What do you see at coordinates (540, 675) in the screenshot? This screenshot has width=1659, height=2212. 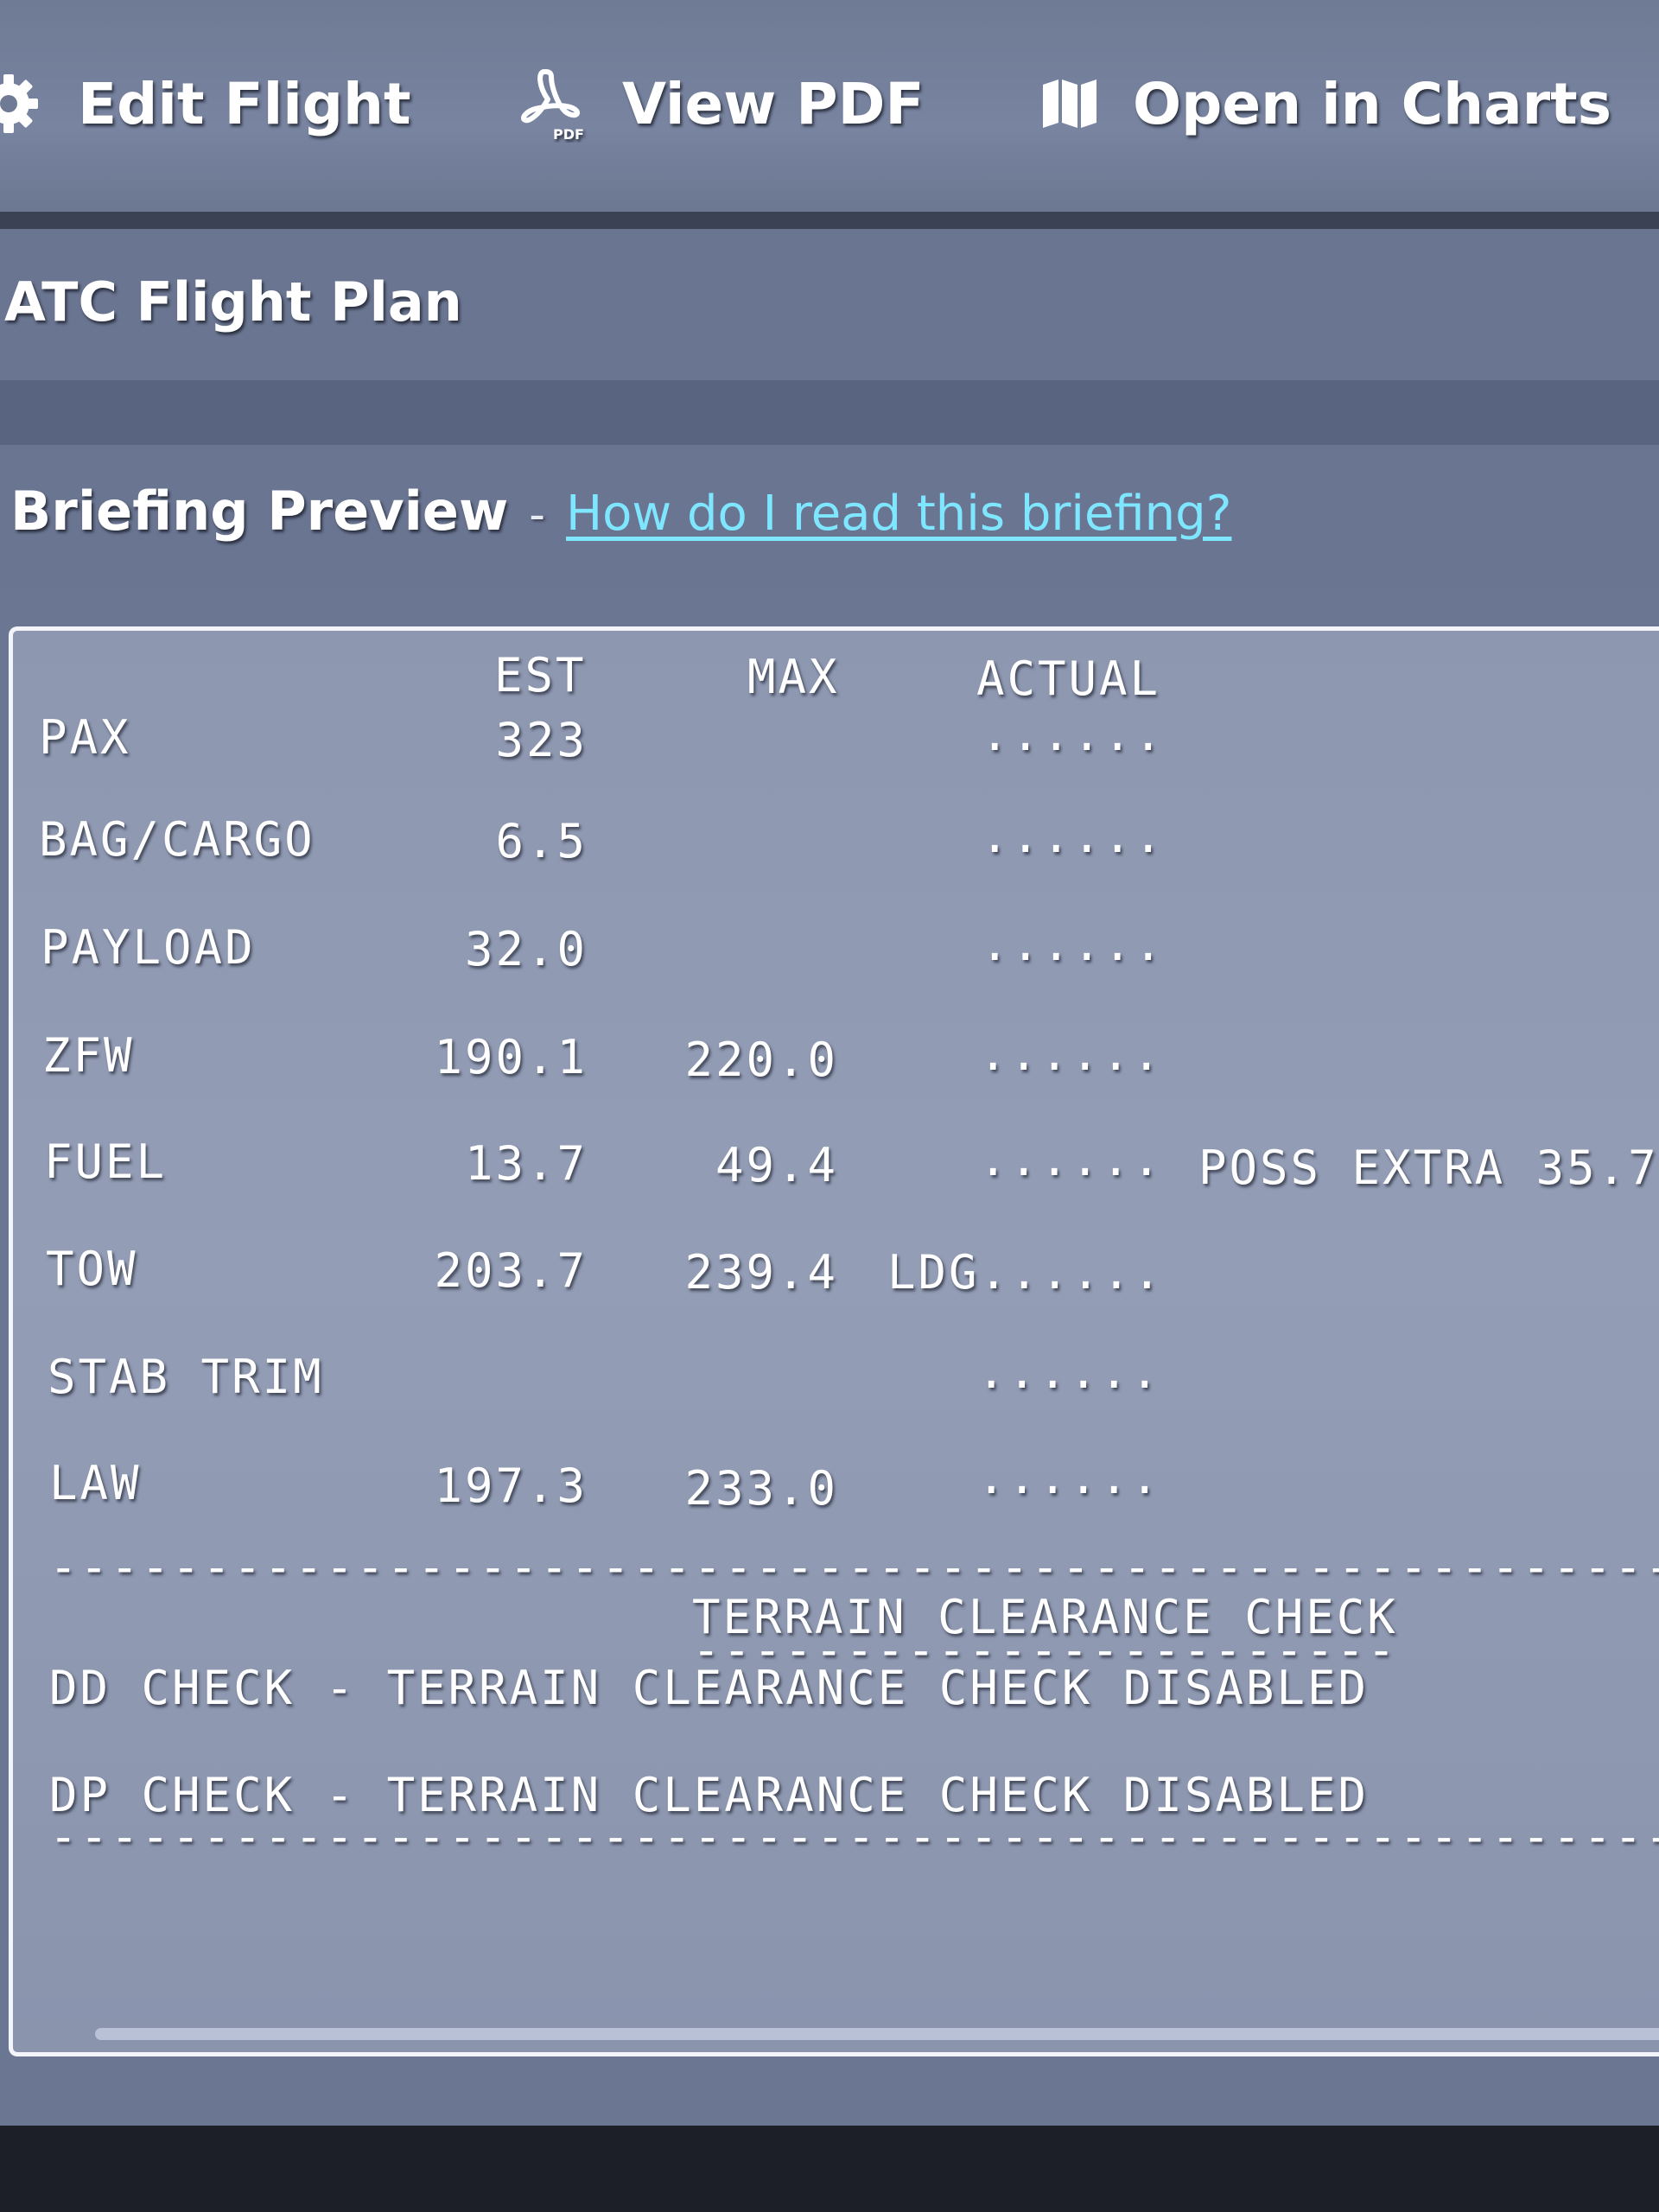 I see `header-est: EST` at bounding box center [540, 675].